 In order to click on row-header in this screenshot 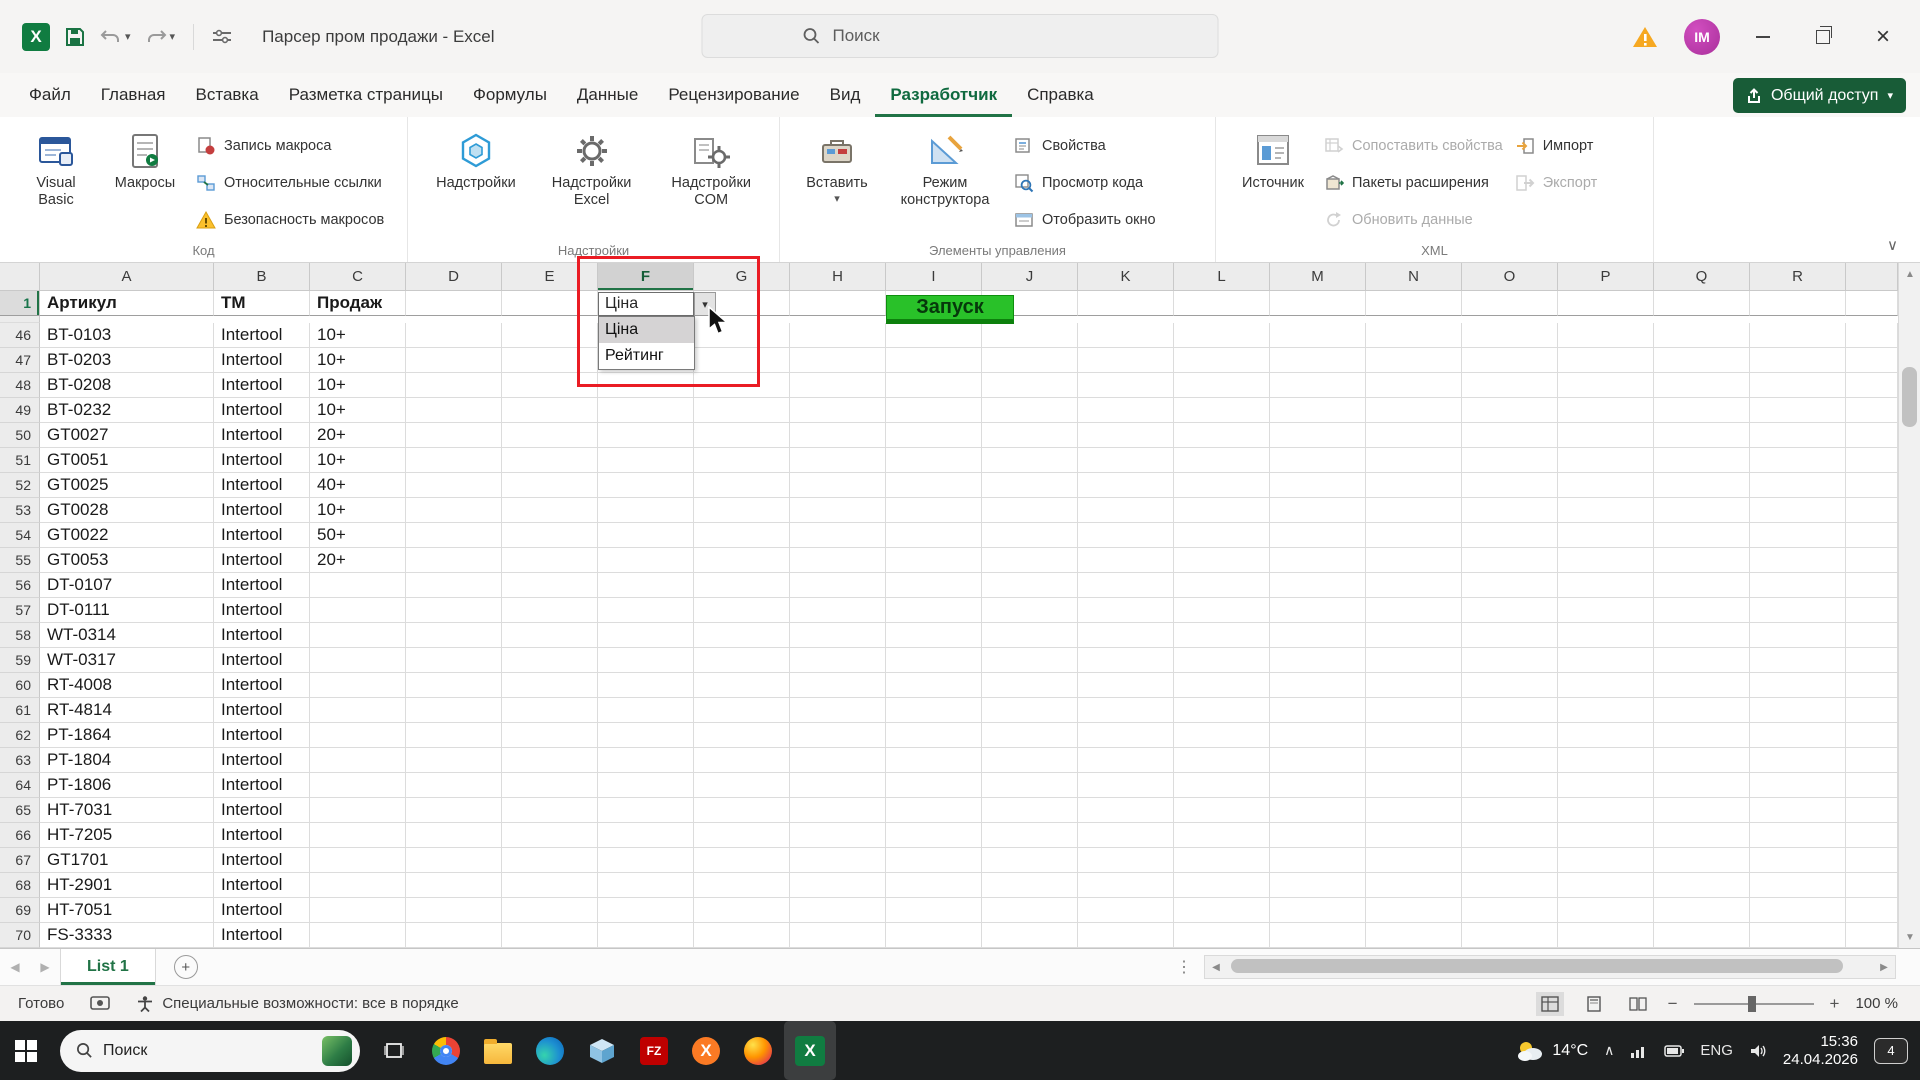, I will do `click(20, 319)`.